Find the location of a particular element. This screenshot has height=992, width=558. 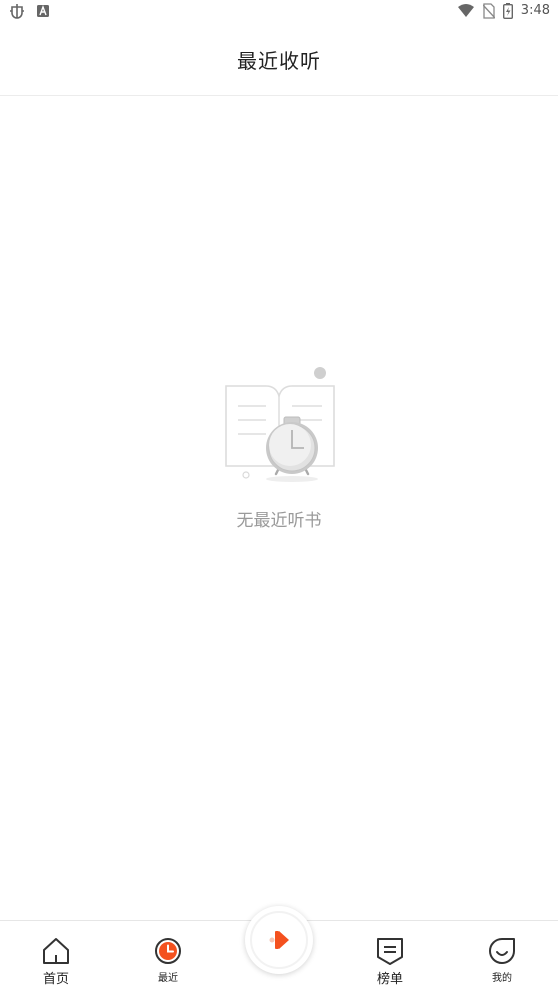

play-button-ring is located at coordinates (279, 940).